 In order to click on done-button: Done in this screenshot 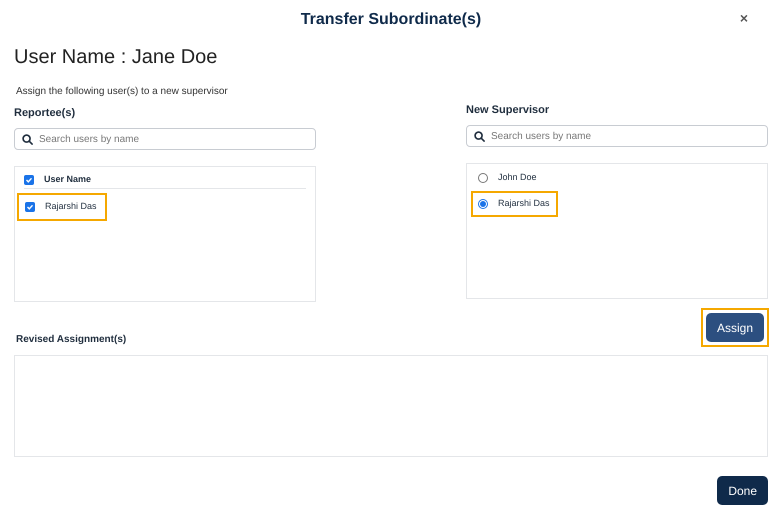, I will do `click(742, 490)`.